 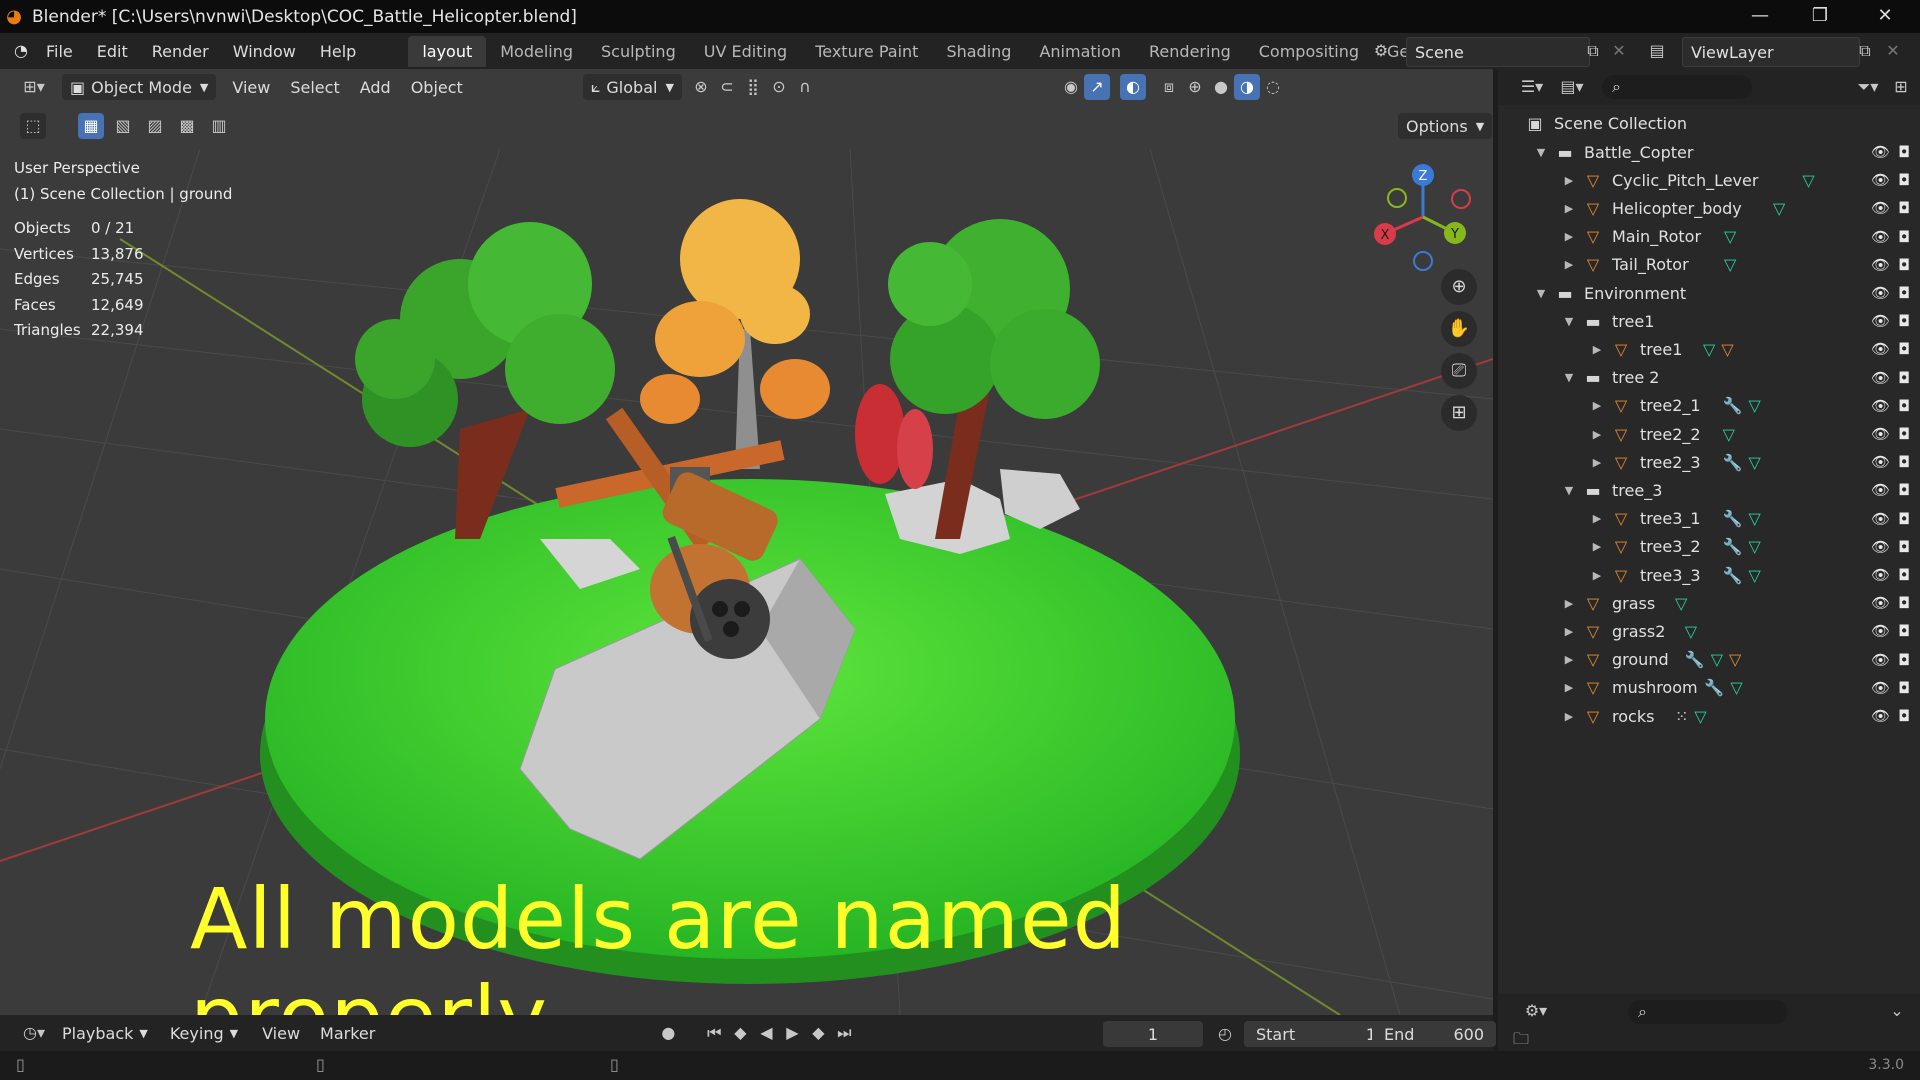 What do you see at coordinates (1153, 1034) in the screenshot?
I see `current-frame-field: 1` at bounding box center [1153, 1034].